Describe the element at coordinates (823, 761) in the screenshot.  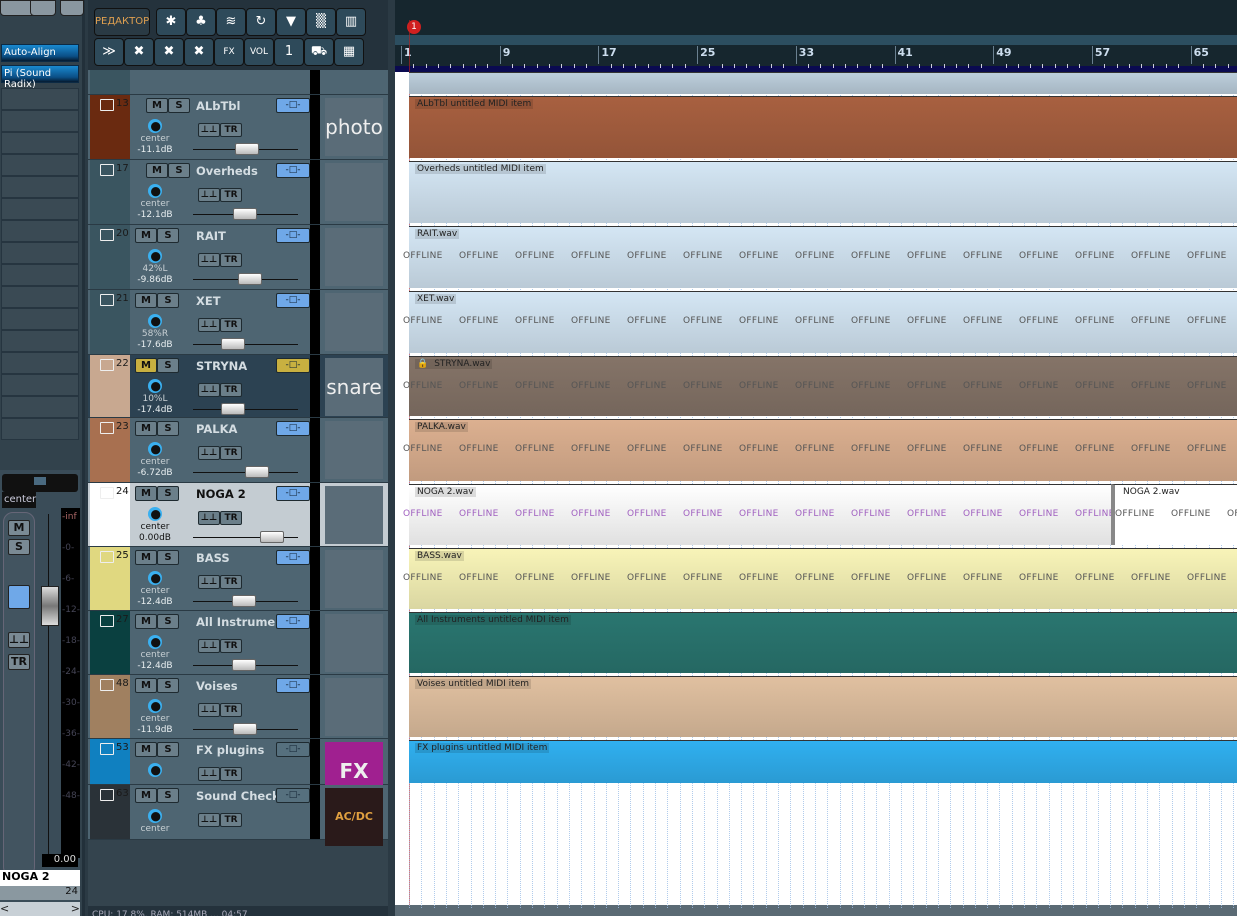
I see `media-item: FX plugins untitled MIDI item` at that location.